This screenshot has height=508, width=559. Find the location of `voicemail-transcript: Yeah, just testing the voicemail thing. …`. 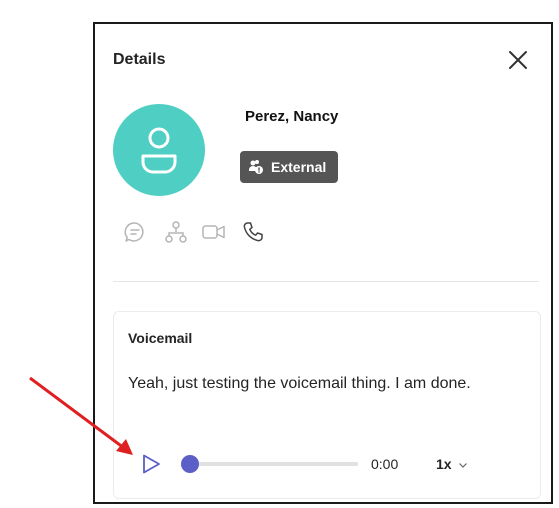

voicemail-transcript: Yeah, just testing the voicemail thing. … is located at coordinates (299, 383).